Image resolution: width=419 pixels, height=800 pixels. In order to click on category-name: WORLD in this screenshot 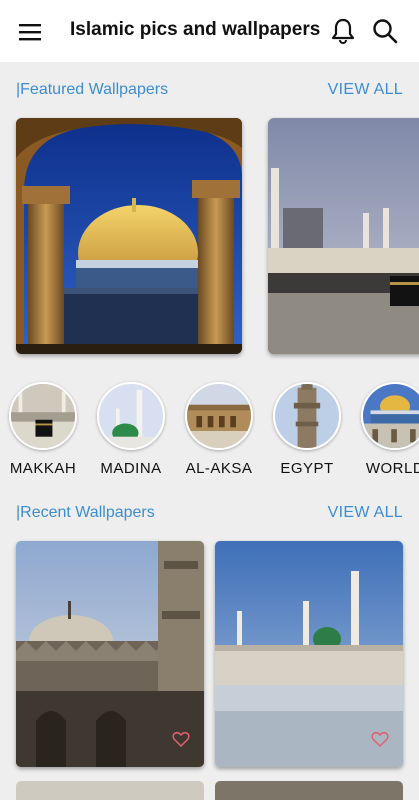, I will do `click(392, 468)`.